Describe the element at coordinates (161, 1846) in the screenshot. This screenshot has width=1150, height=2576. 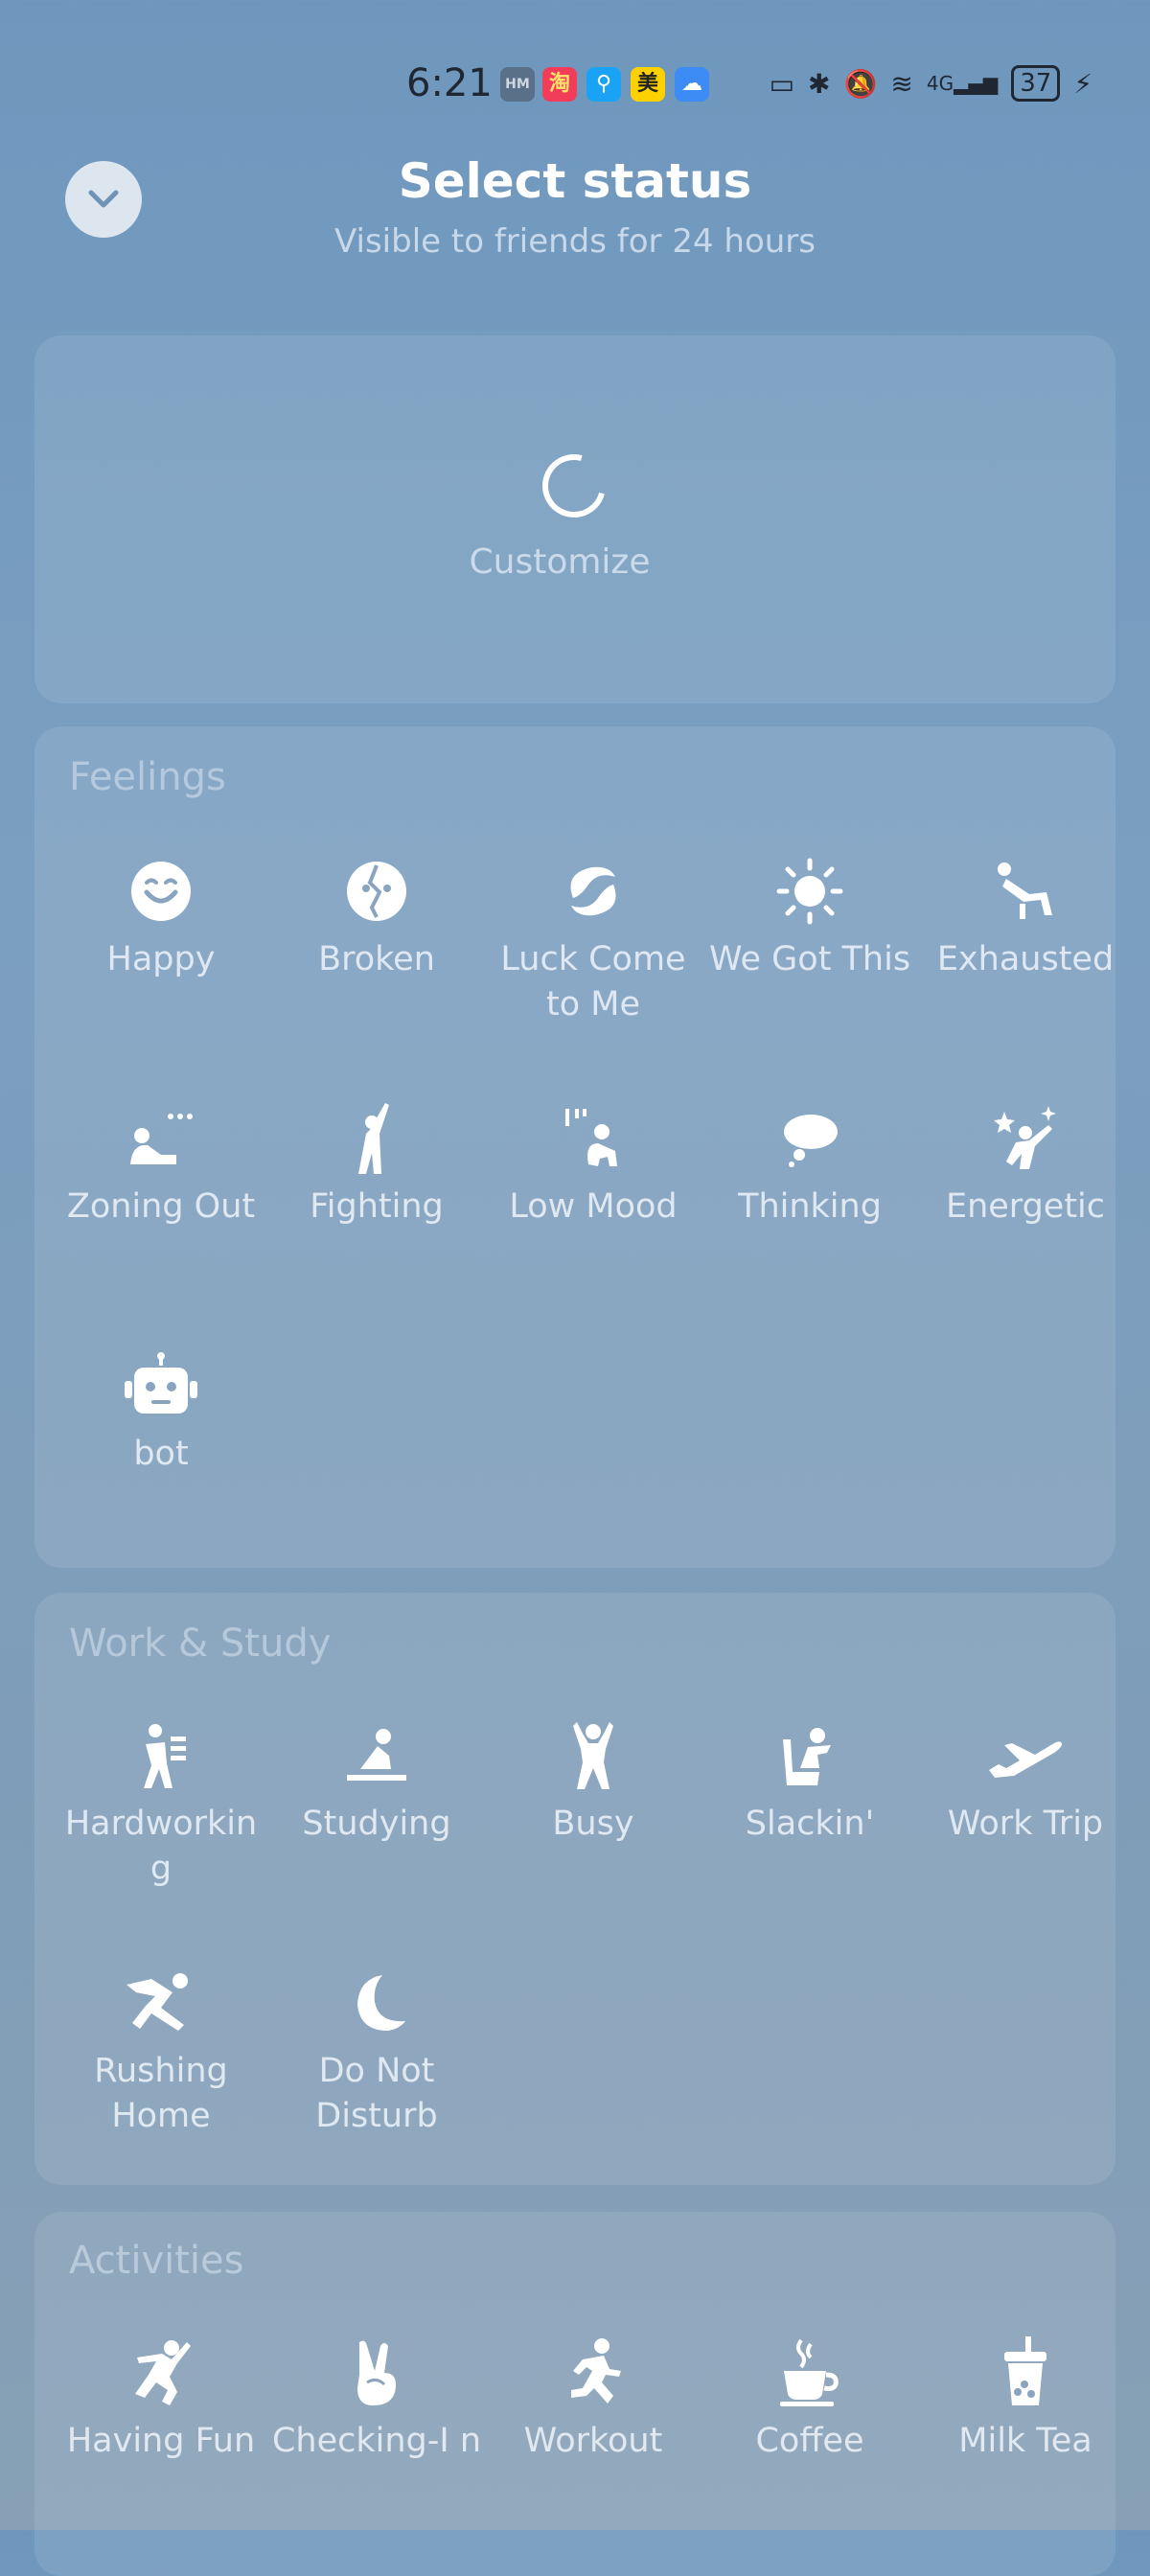
I see `status-label: Hardworkin g` at that location.